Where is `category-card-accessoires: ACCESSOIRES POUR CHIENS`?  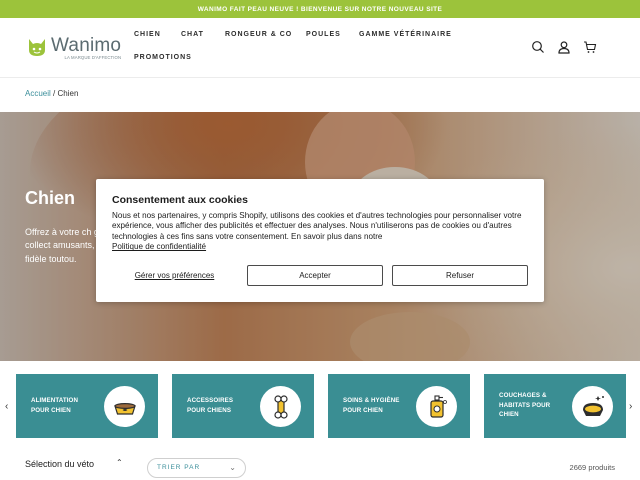
category-card-accessoires: ACCESSOIRES POUR CHIENS is located at coordinates (243, 406).